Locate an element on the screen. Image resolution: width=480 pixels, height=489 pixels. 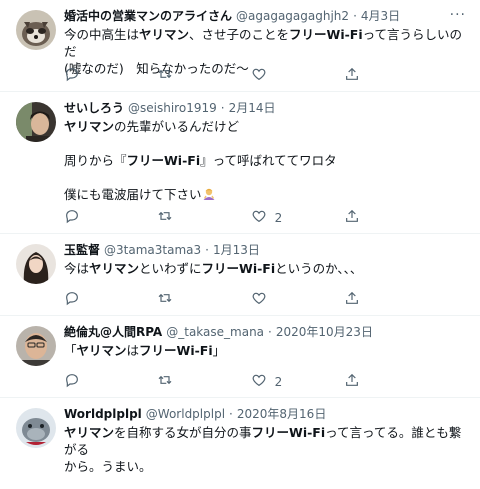
handle: @Worldplplpl is located at coordinates (185, 414).